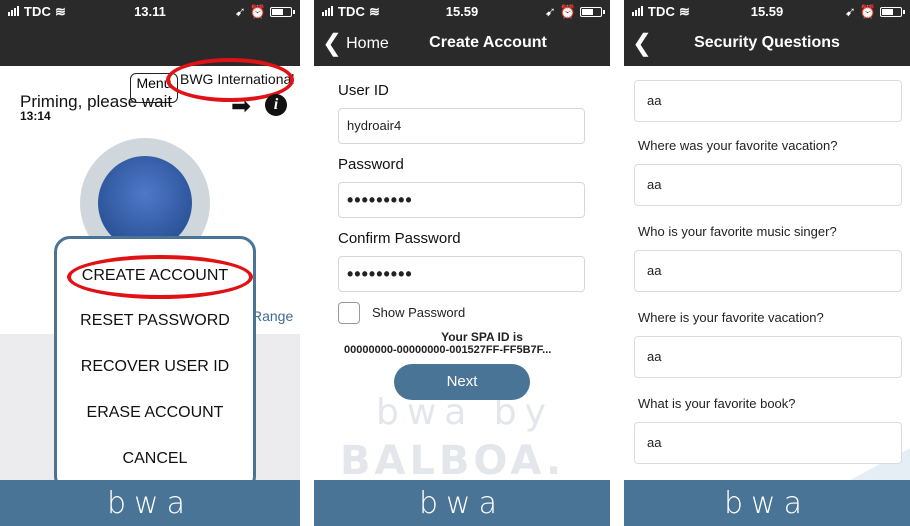  I want to click on next-button: Next, so click(462, 382).